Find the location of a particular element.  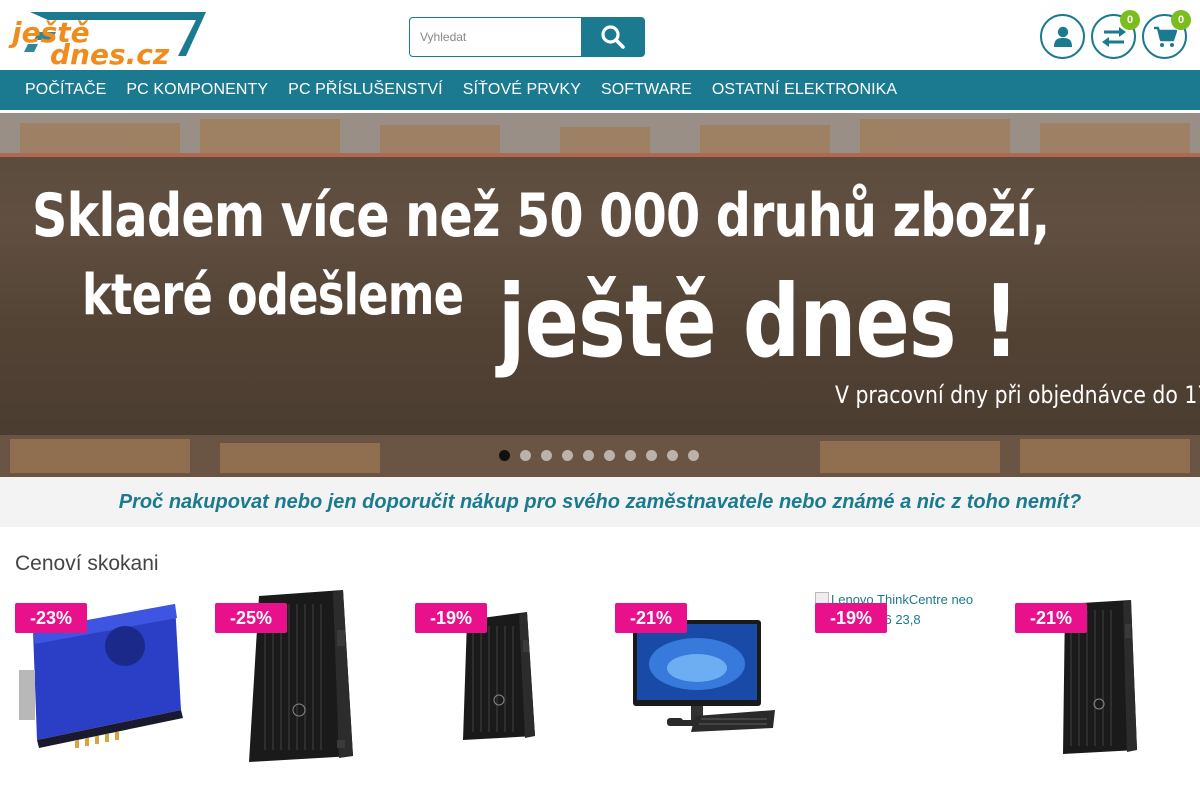

banner-headline-3: ještě dnes ! is located at coordinates (758, 321).